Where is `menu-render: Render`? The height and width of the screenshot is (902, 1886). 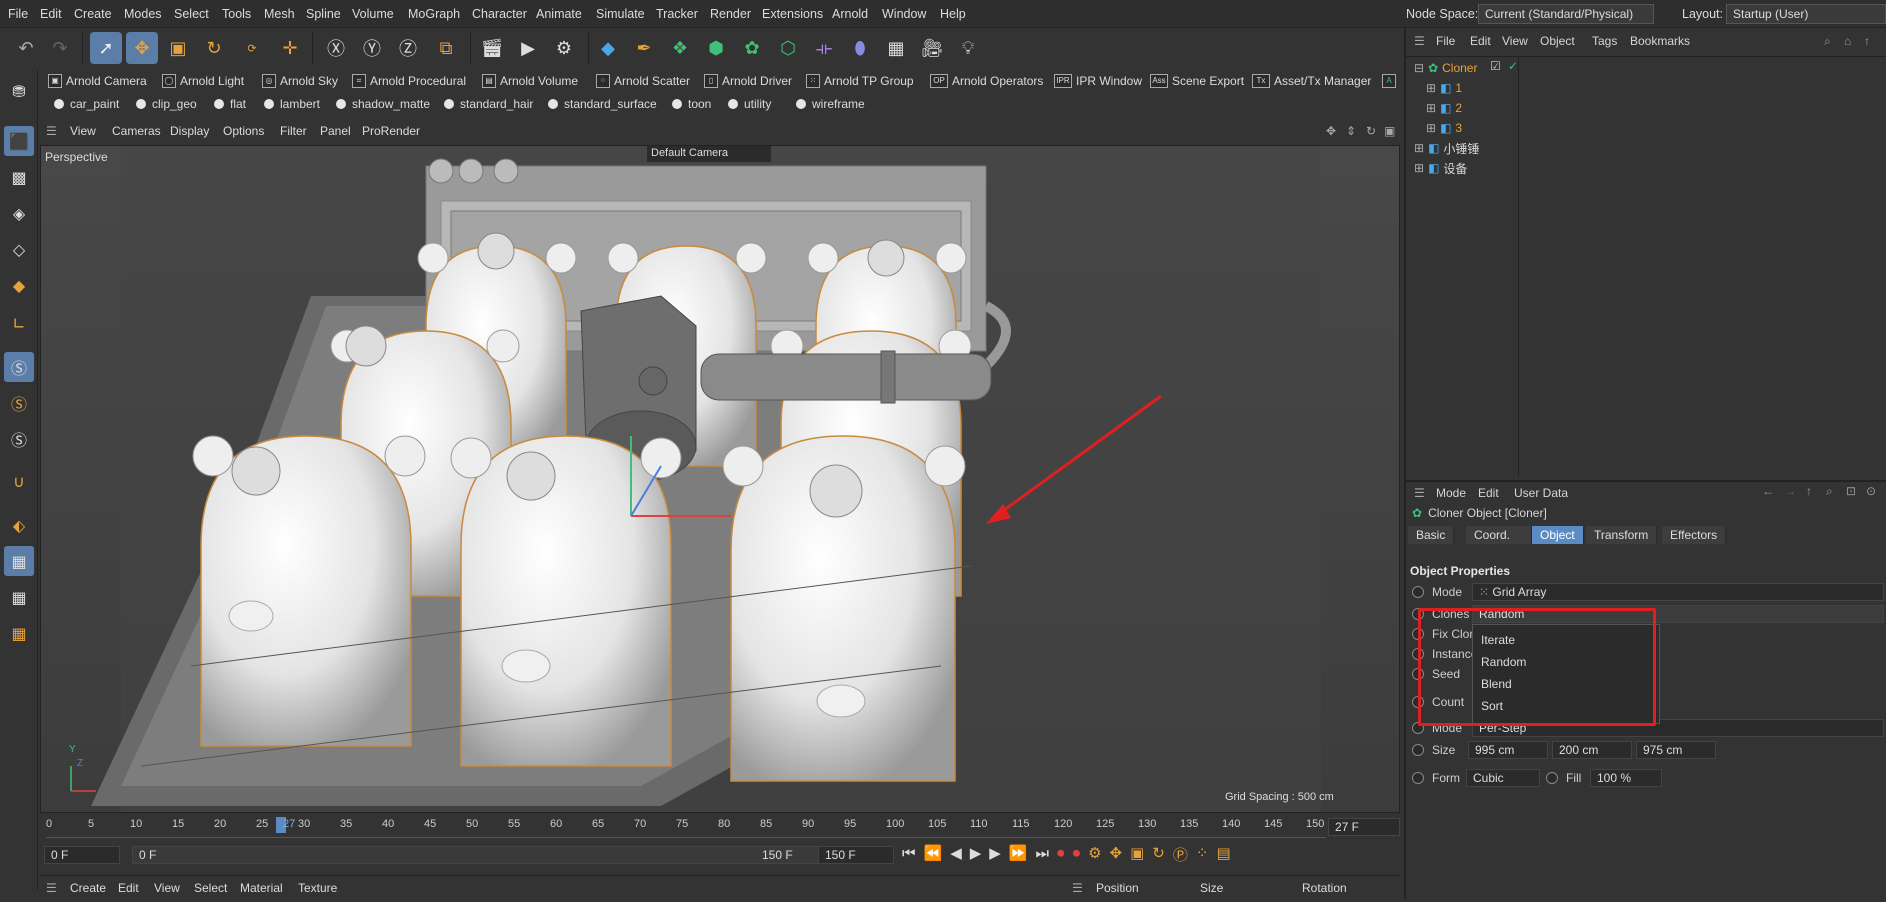
menu-render: Render is located at coordinates (730, 14).